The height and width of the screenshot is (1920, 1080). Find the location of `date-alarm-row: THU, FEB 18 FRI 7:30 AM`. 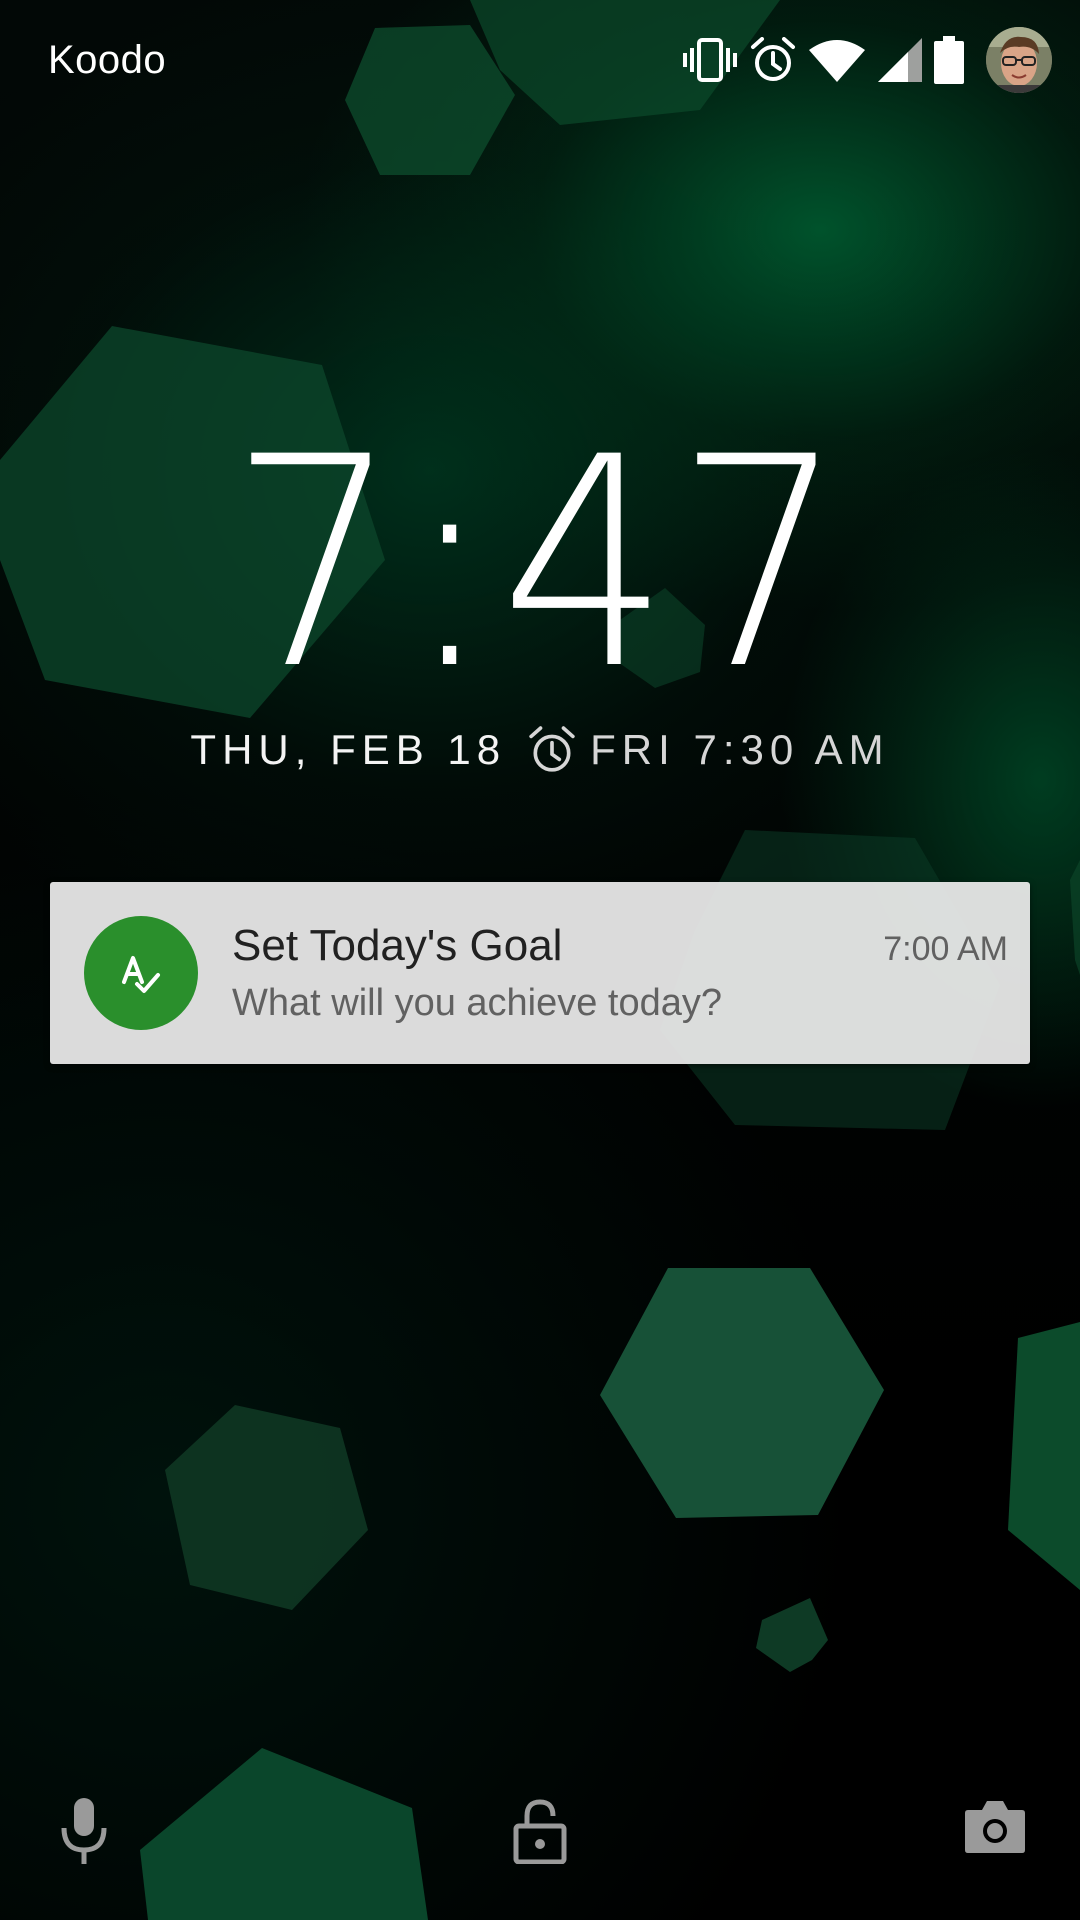

date-alarm-row: THU, FEB 18 FRI 7:30 AM is located at coordinates (540, 750).